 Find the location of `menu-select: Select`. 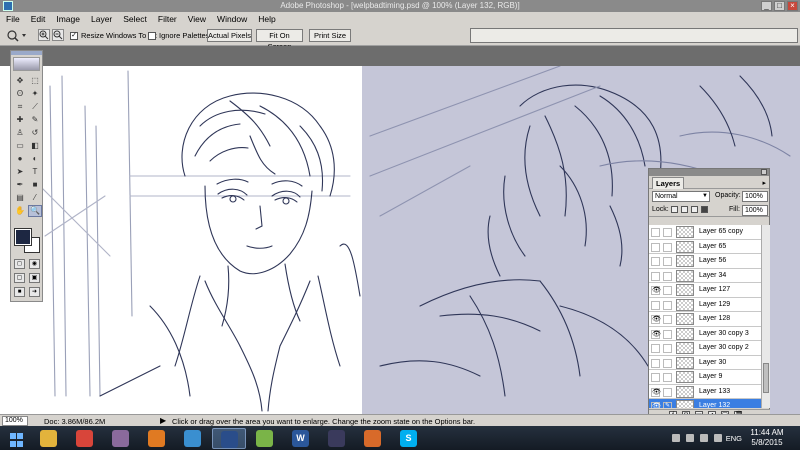

menu-select: Select is located at coordinates (135, 19).